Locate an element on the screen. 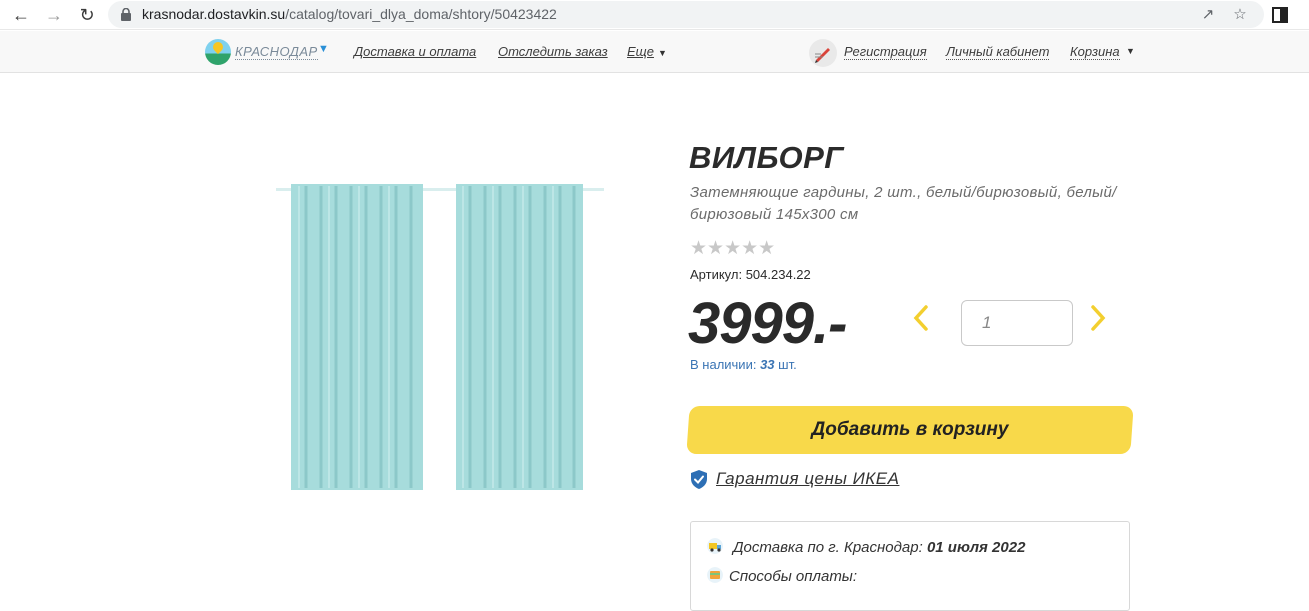  cart-chevron-down-icon: ▼ is located at coordinates (1130, 51).